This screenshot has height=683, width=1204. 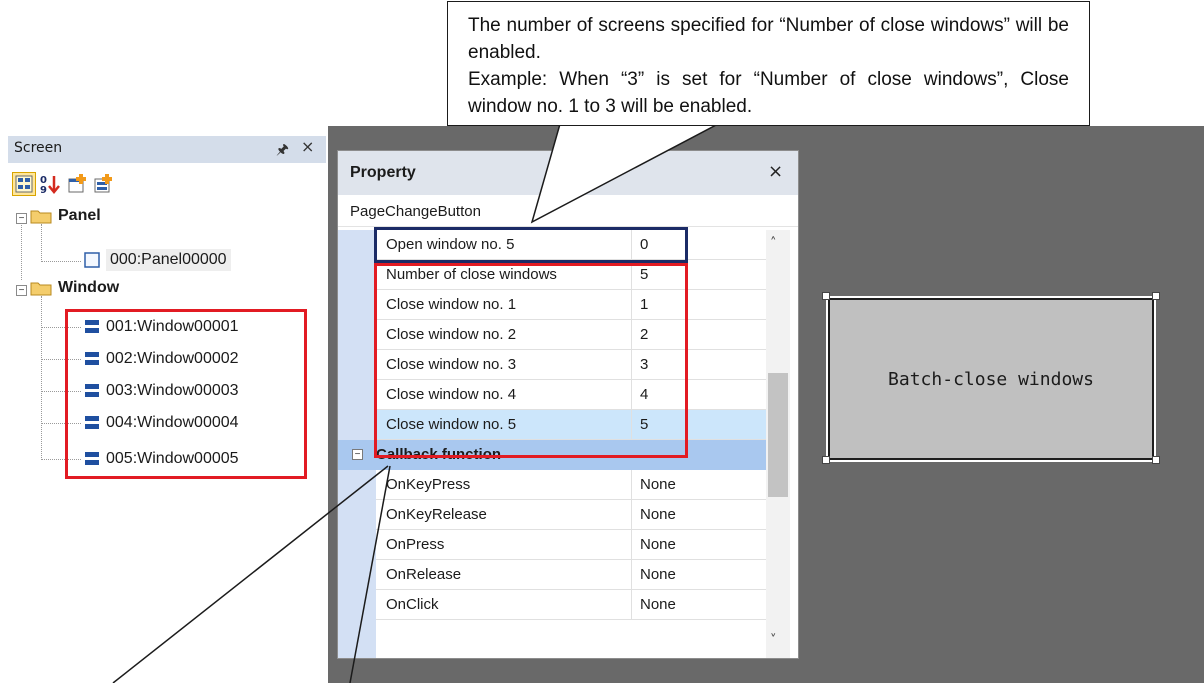 I want to click on add-panel-icon, so click(x=78, y=184).